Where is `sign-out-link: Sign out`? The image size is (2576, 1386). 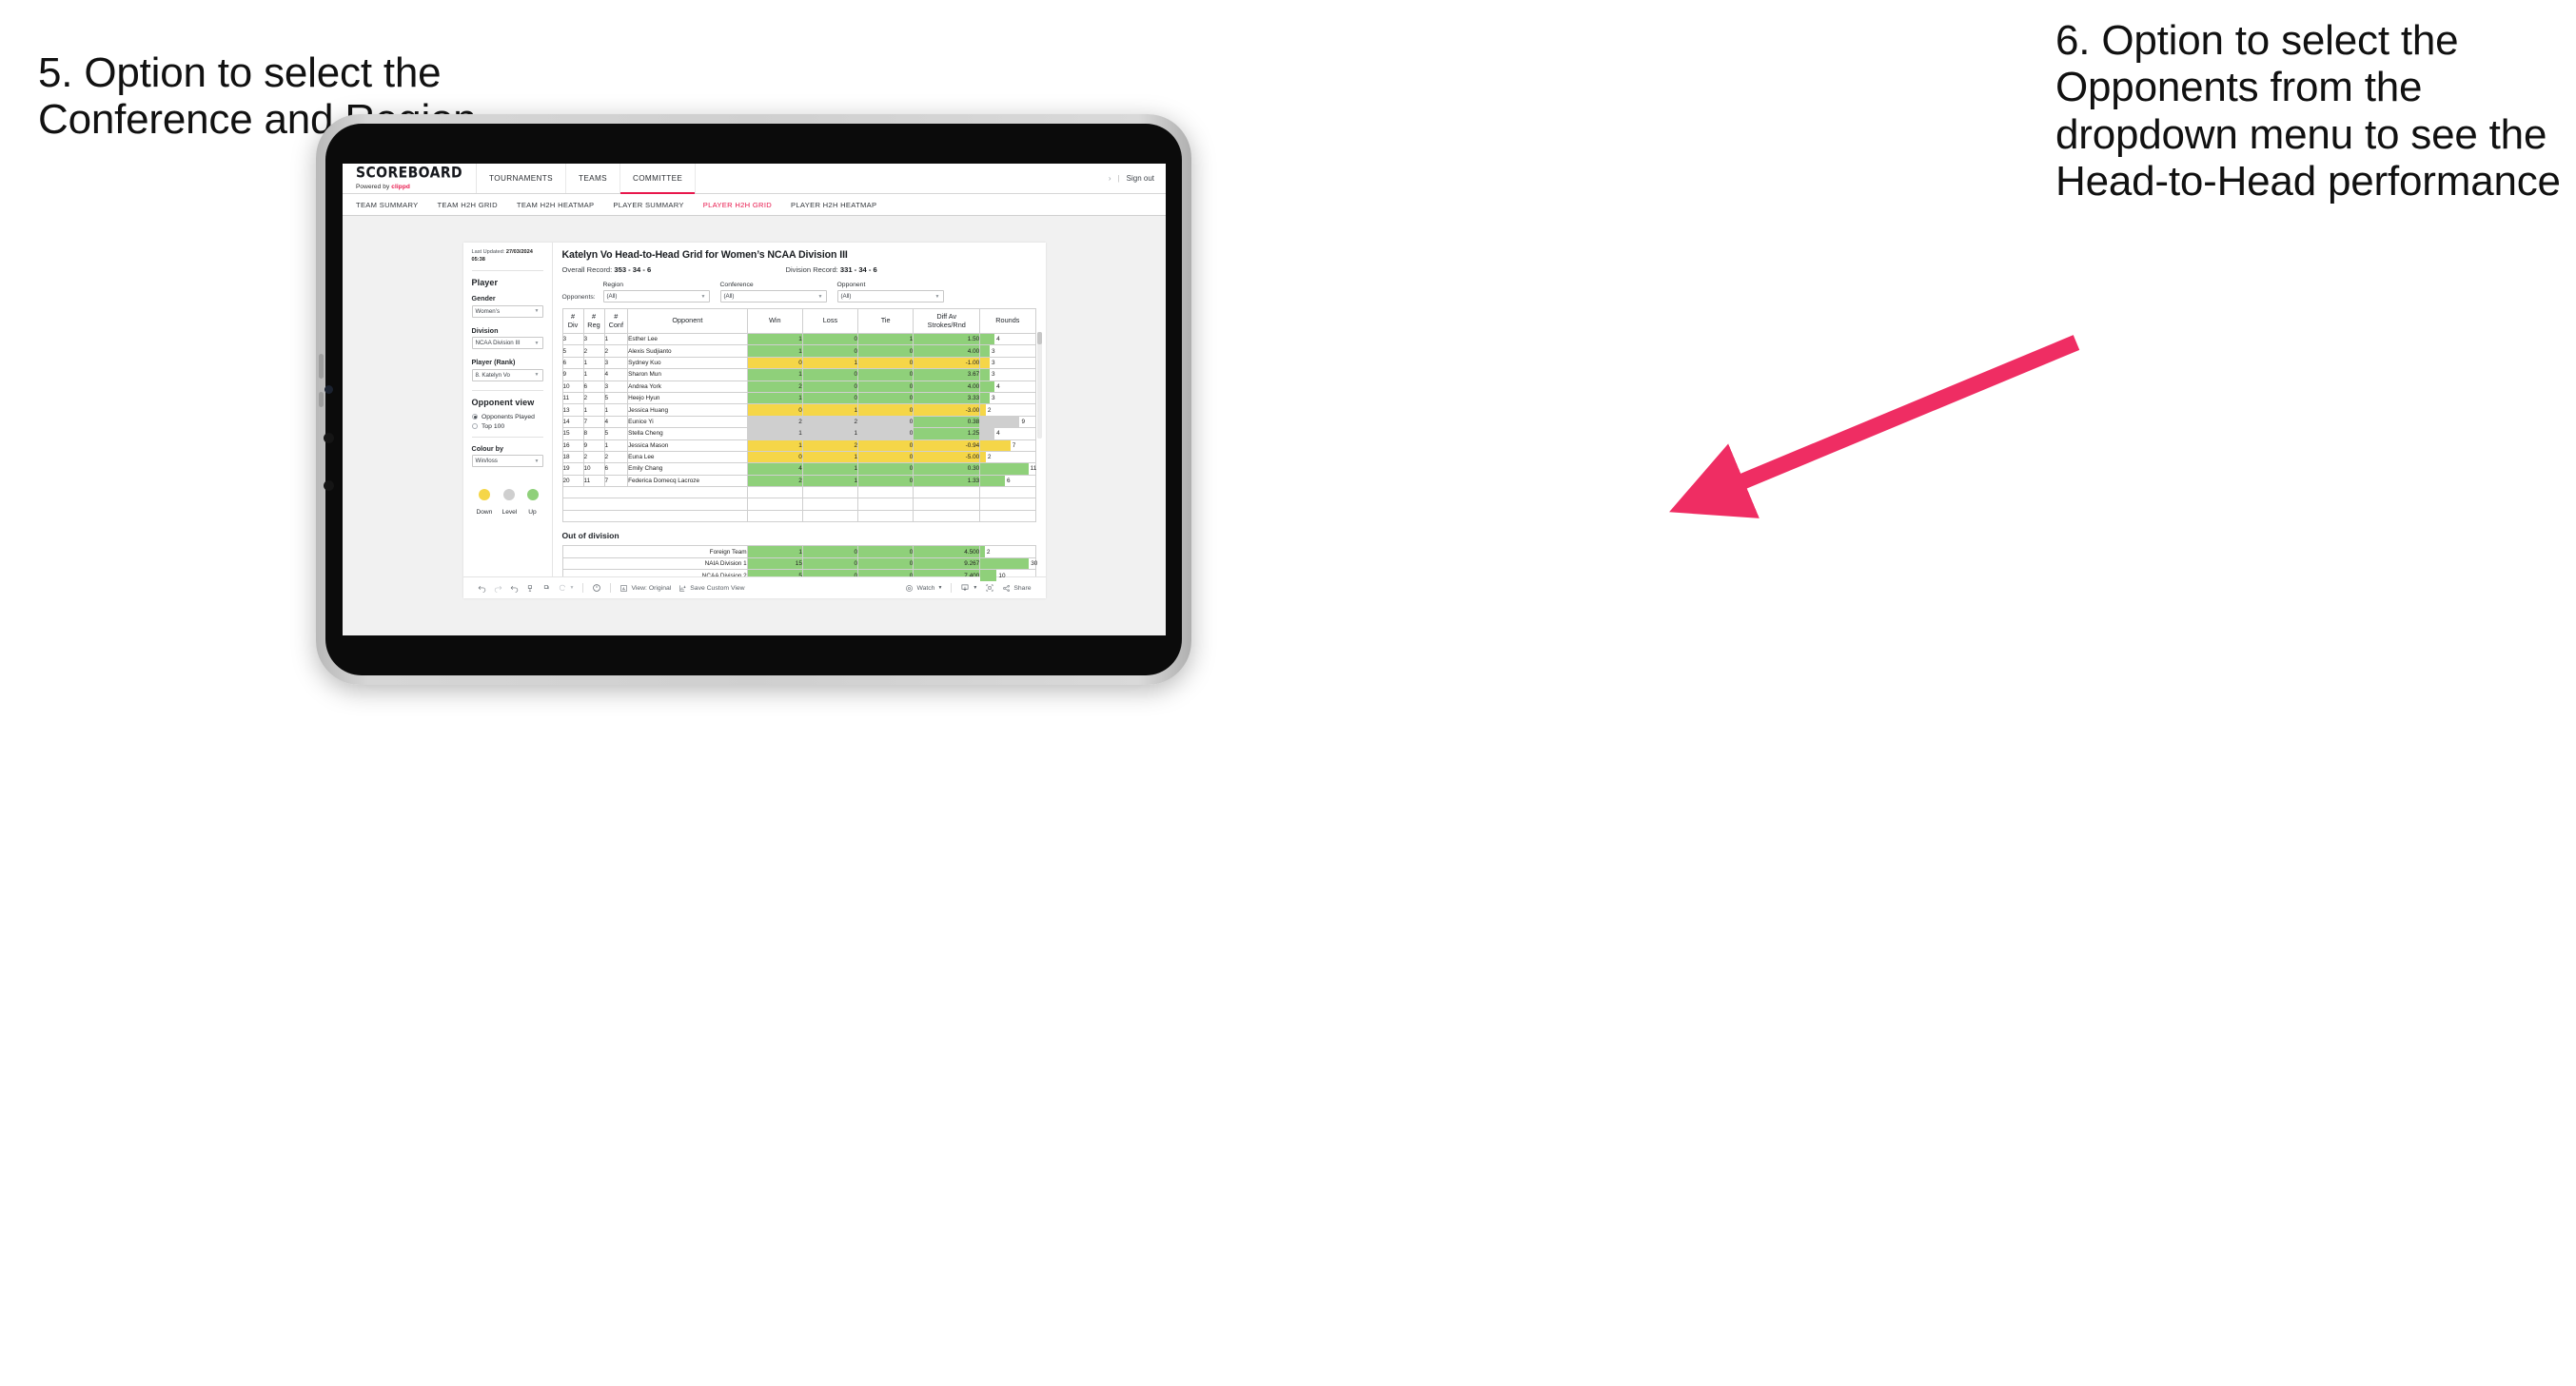
sign-out-link: Sign out is located at coordinates (1140, 178).